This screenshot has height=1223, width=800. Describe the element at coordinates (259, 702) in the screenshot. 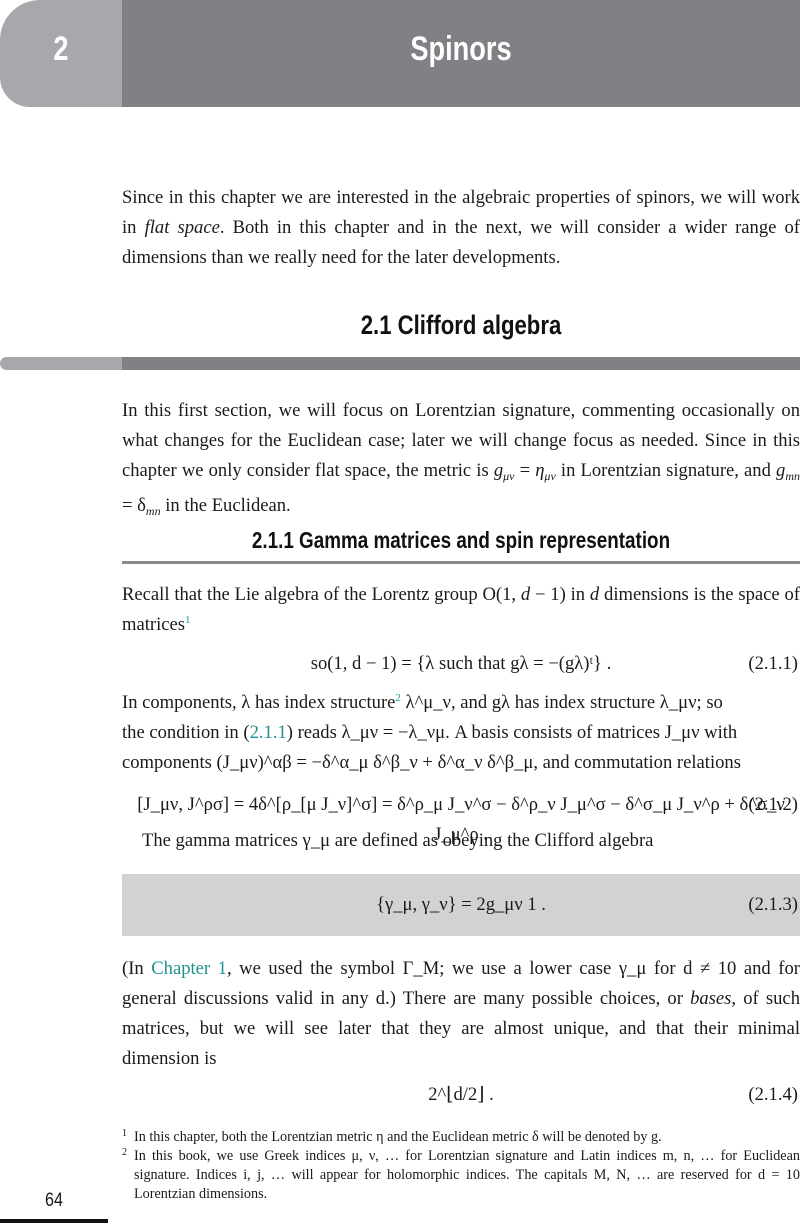

I see `text-run: In components, λ has index structure` at that location.